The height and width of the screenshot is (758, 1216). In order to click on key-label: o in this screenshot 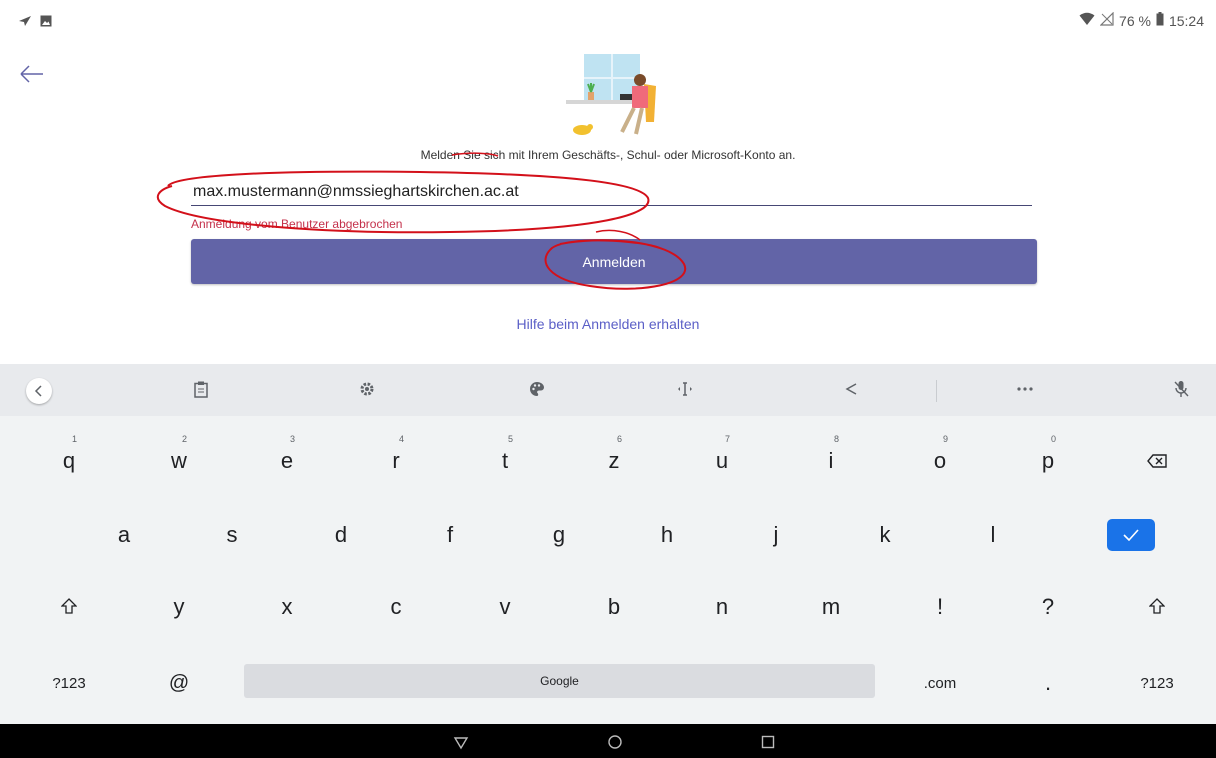, I will do `click(940, 460)`.